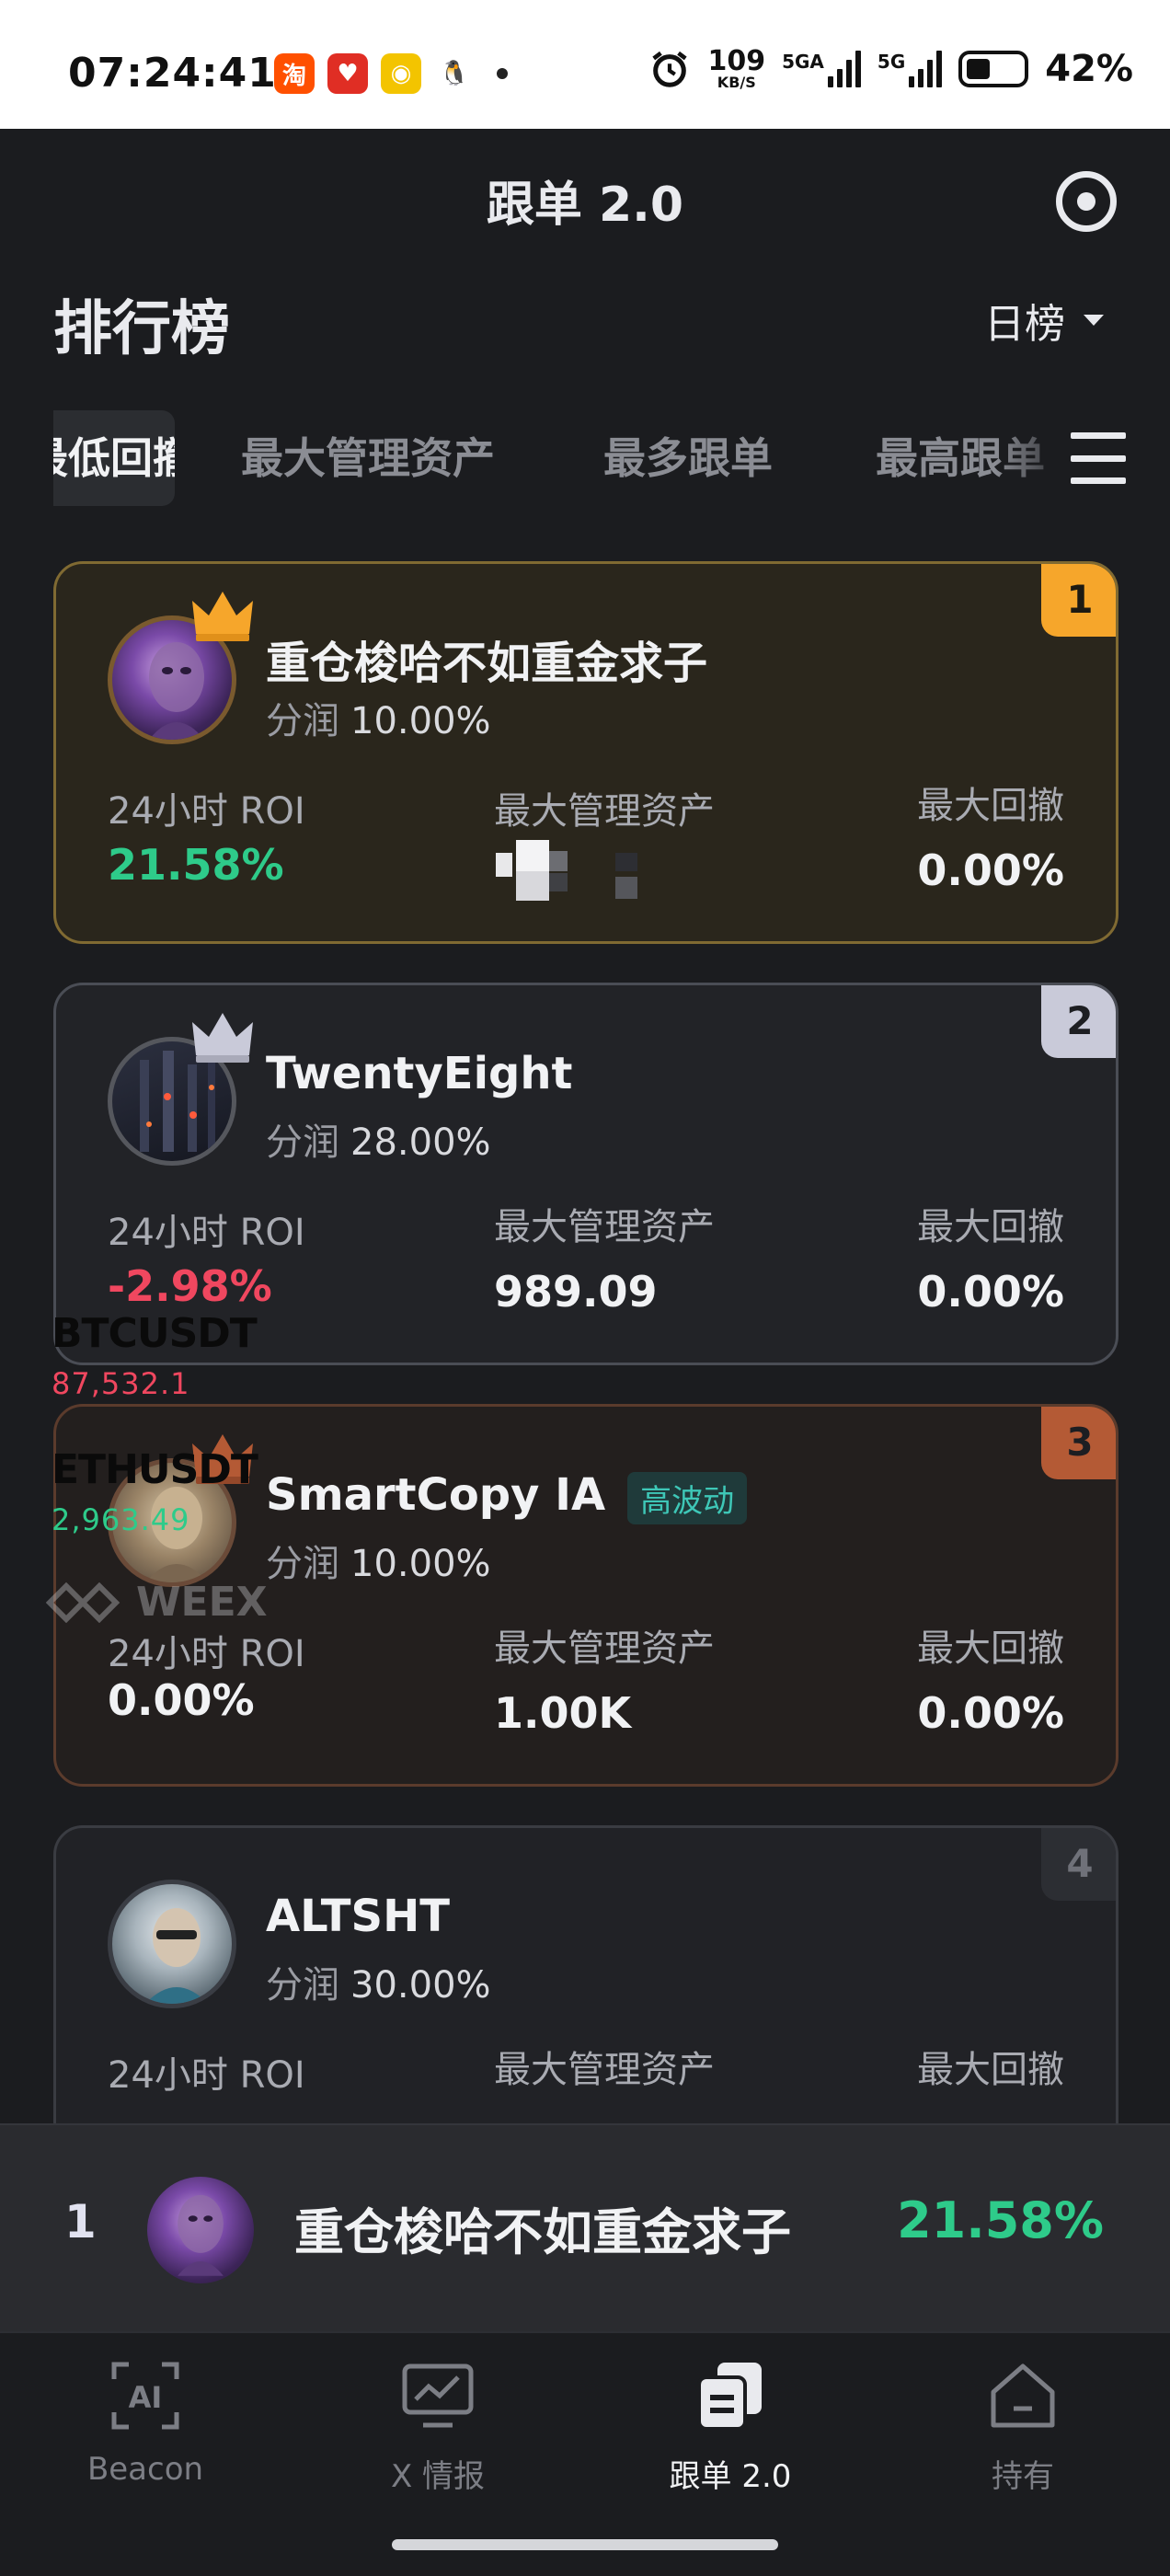 This screenshot has height=2576, width=1170. What do you see at coordinates (83, 1602) in the screenshot?
I see `weex-logo-icon` at bounding box center [83, 1602].